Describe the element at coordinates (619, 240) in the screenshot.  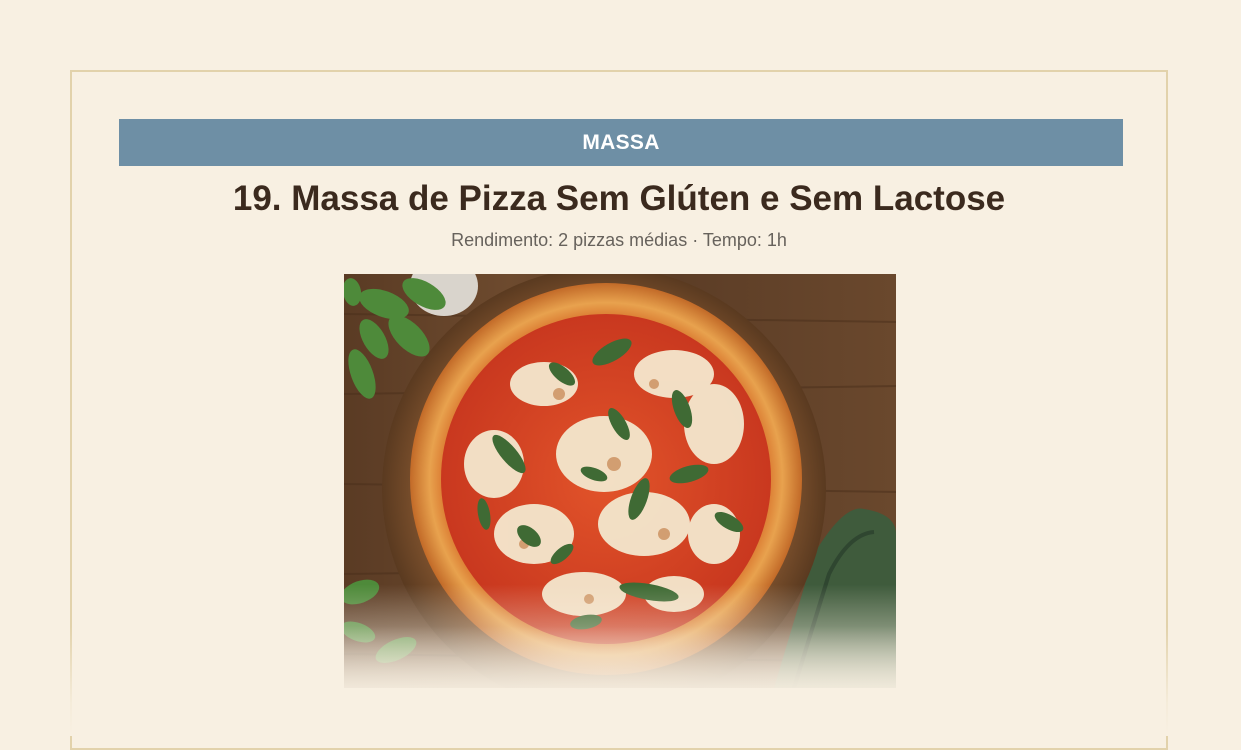
I see `recipe-meta: Rendimento: 2 pizzas médias · Tempo: 1h` at that location.